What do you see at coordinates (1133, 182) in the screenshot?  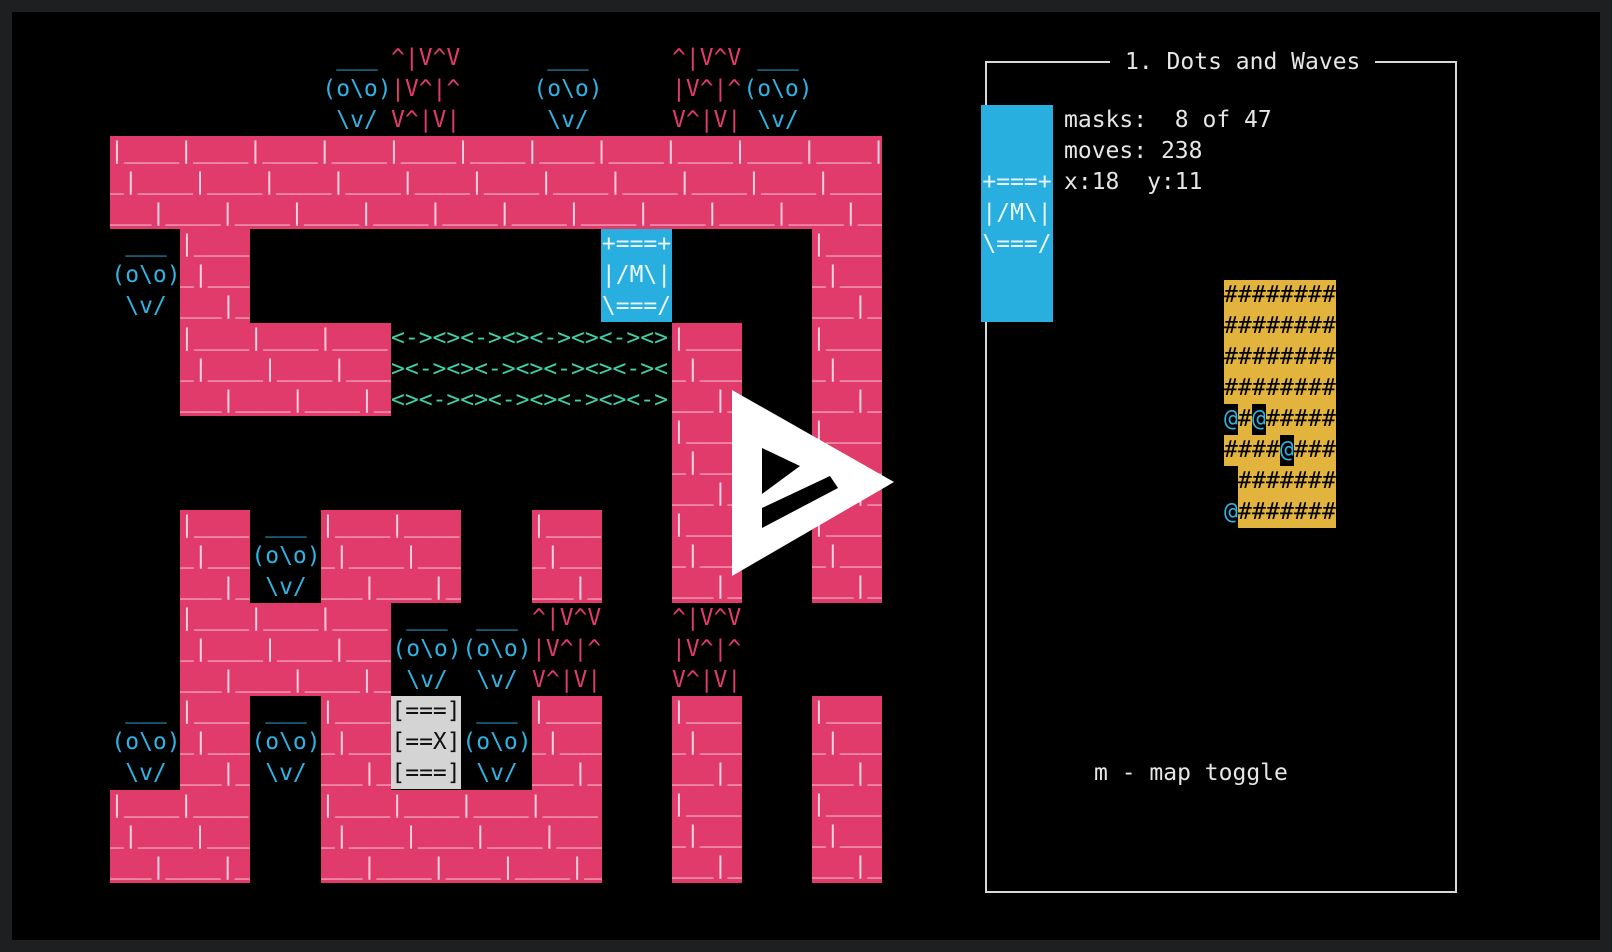 I see `position-stat: x:18 y:11` at bounding box center [1133, 182].